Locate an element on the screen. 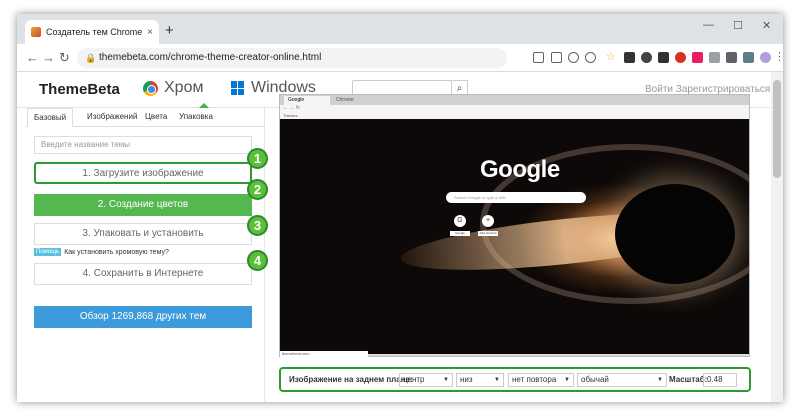 Image resolution: width=800 pixels, height=417 pixels. background-label: Изображение на заднем плане: is located at coordinates (351, 379).